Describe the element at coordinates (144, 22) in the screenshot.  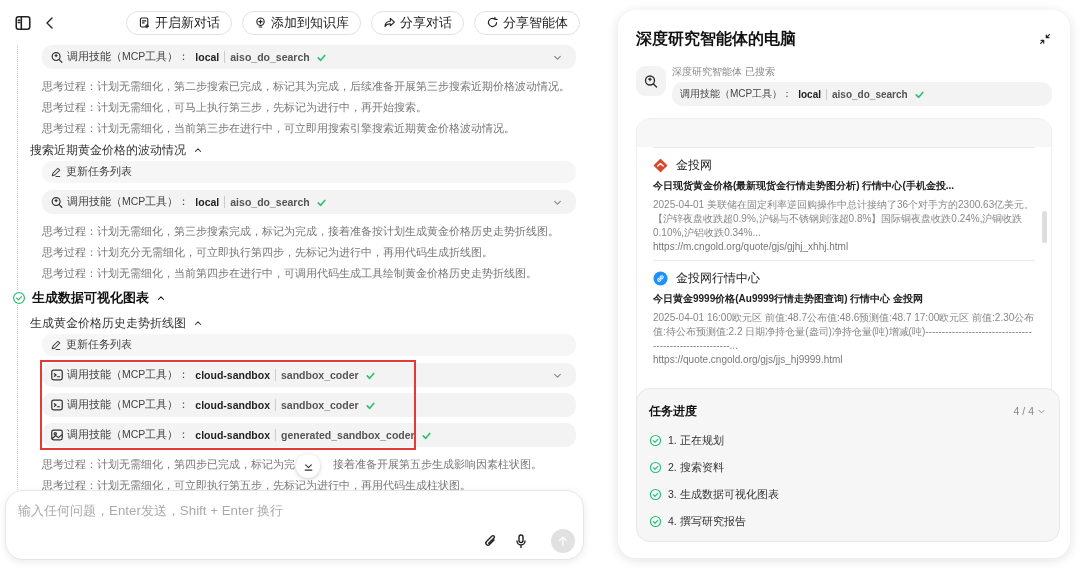
I see `new-chat-icon` at that location.